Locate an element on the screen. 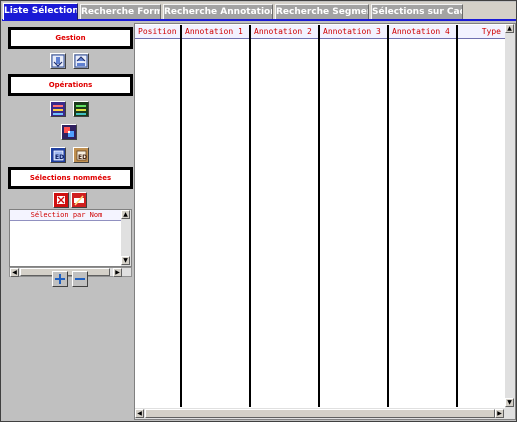 Image resolution: width=517 pixels, height=422 pixels. difference-button is located at coordinates (69, 132).